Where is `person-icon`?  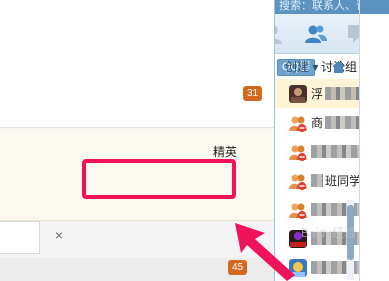
person-icon is located at coordinates (279, 34).